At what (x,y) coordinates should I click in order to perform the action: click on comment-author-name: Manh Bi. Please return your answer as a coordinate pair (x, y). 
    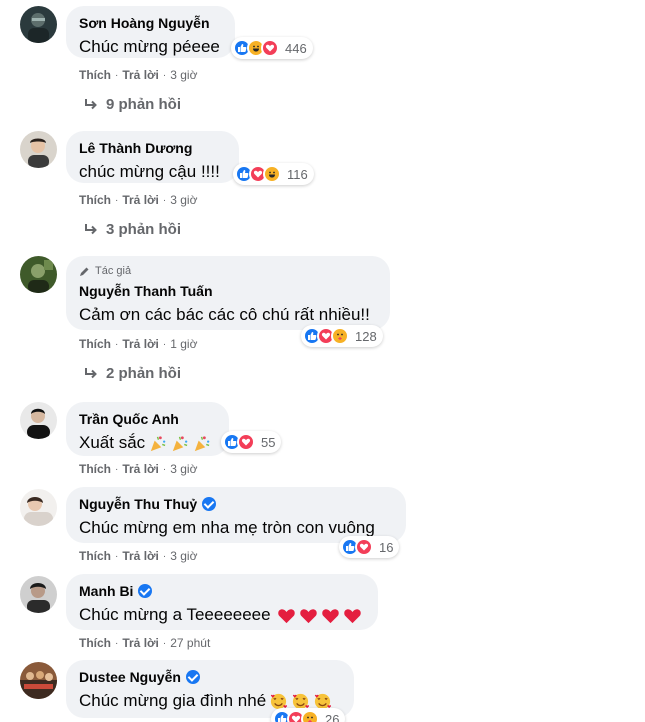
    Looking at the image, I should click on (222, 591).